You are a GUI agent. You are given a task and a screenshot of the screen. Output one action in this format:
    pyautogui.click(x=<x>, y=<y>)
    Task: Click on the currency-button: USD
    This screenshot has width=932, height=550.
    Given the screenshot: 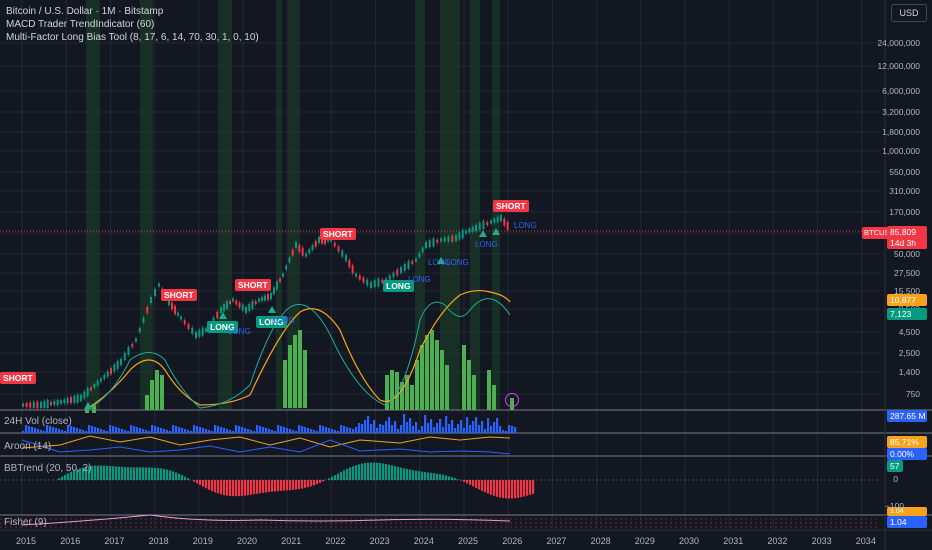 What is the action you would take?
    pyautogui.click(x=909, y=13)
    